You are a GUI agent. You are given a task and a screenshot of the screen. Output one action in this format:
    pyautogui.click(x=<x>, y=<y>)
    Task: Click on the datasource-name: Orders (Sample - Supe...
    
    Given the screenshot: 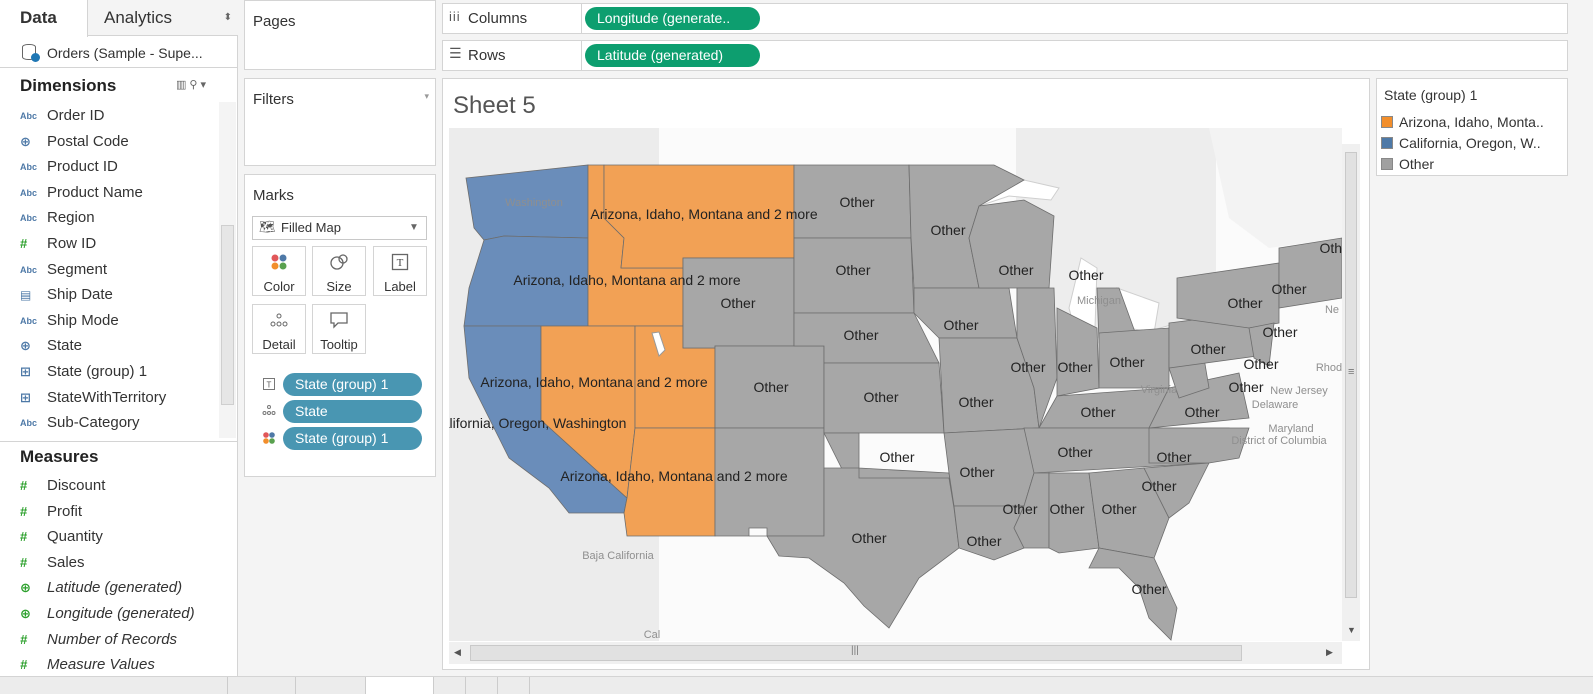 What is the action you would take?
    pyautogui.click(x=119, y=53)
    